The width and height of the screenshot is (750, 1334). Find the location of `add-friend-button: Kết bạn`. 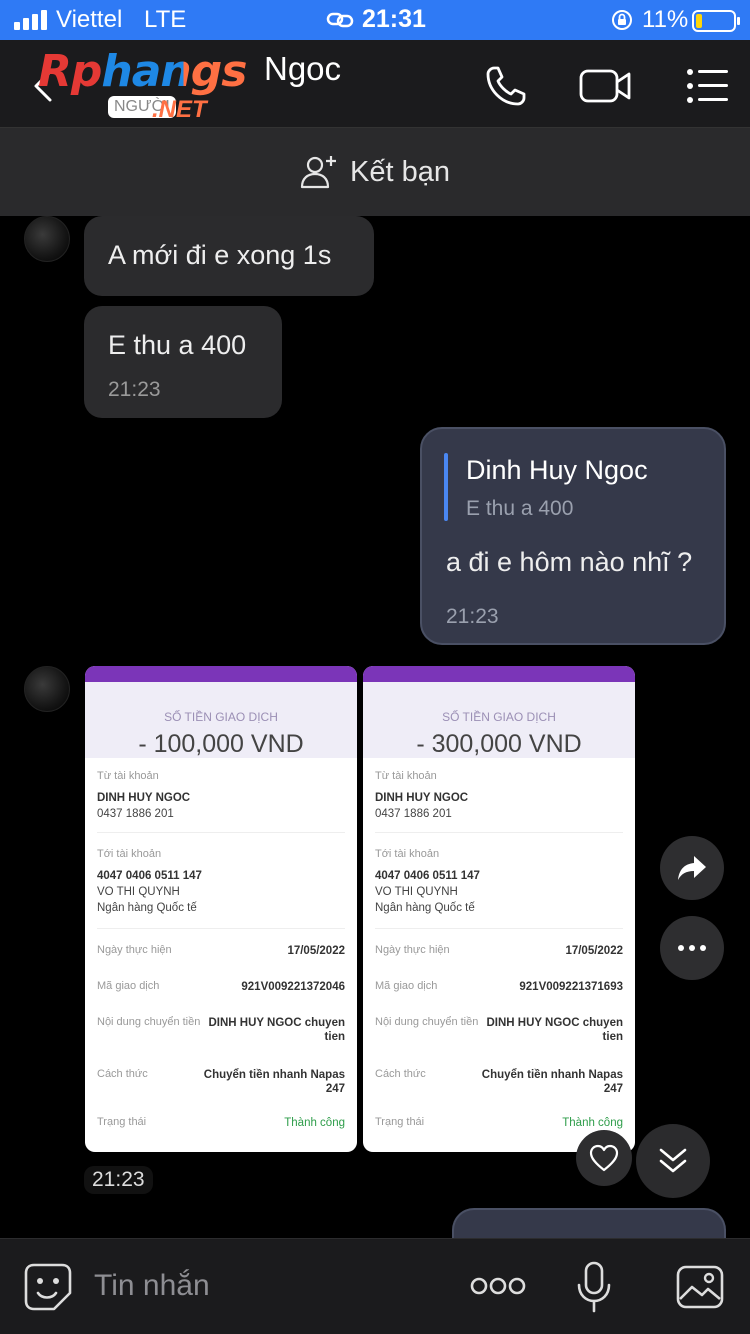

add-friend-button: Kết bạn is located at coordinates (375, 172).